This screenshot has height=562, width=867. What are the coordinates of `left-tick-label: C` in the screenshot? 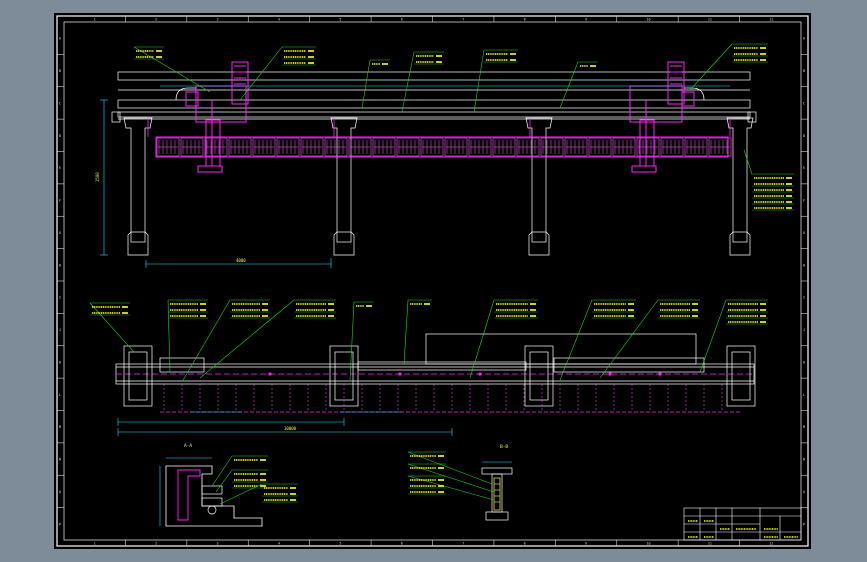 It's located at (60, 103).